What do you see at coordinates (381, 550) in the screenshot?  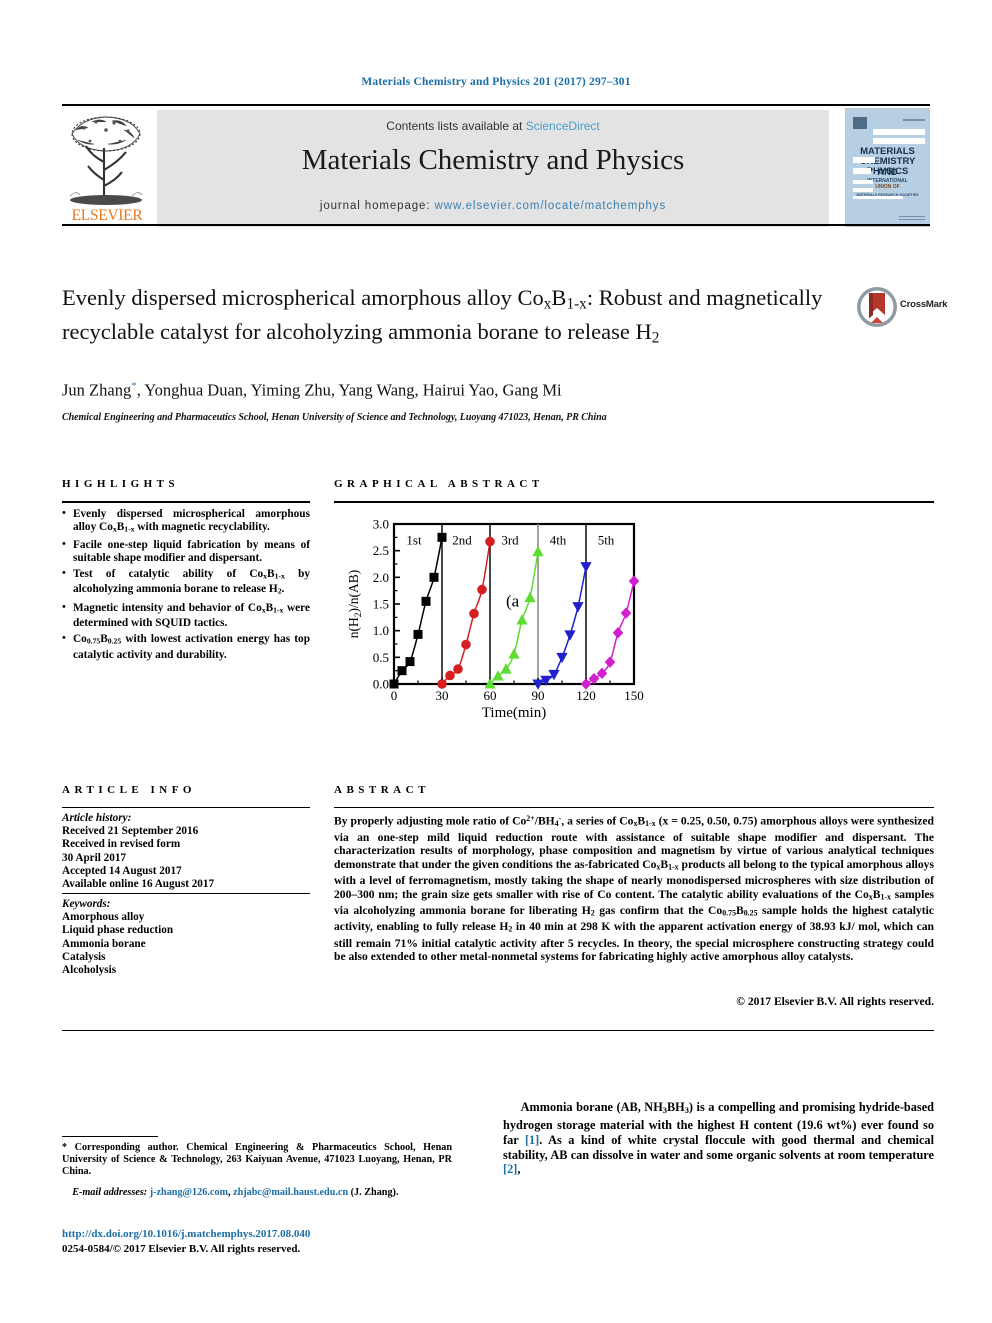 I see `y-tick-label: 2.5` at bounding box center [381, 550].